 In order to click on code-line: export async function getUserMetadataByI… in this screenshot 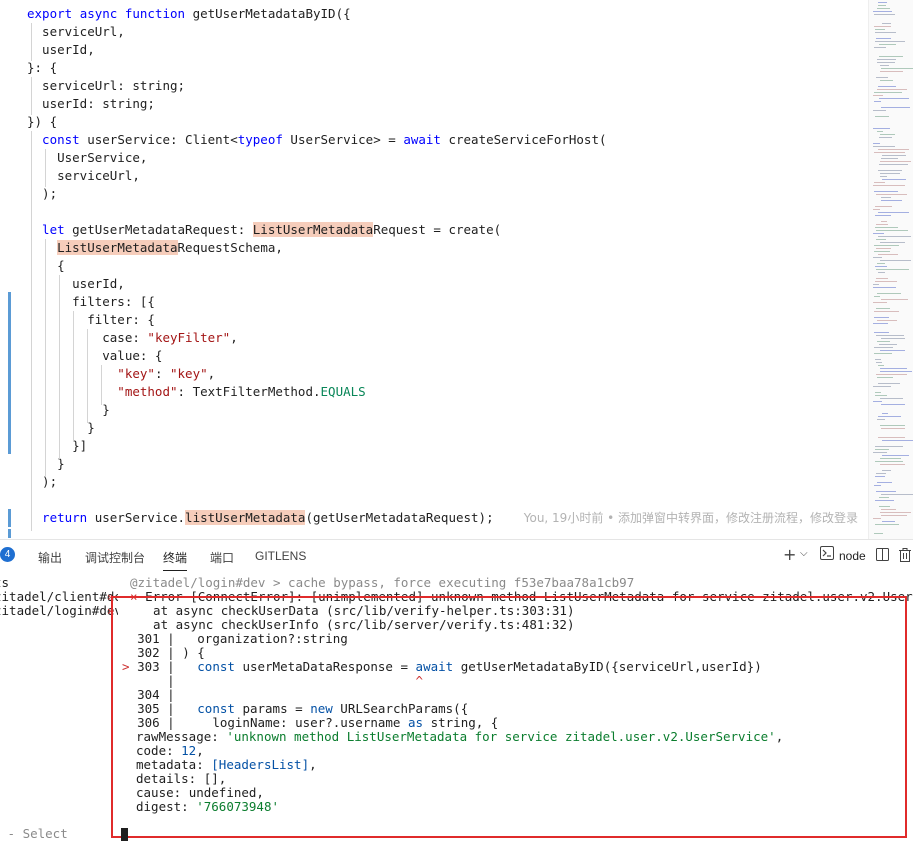, I will do `click(189, 14)`.